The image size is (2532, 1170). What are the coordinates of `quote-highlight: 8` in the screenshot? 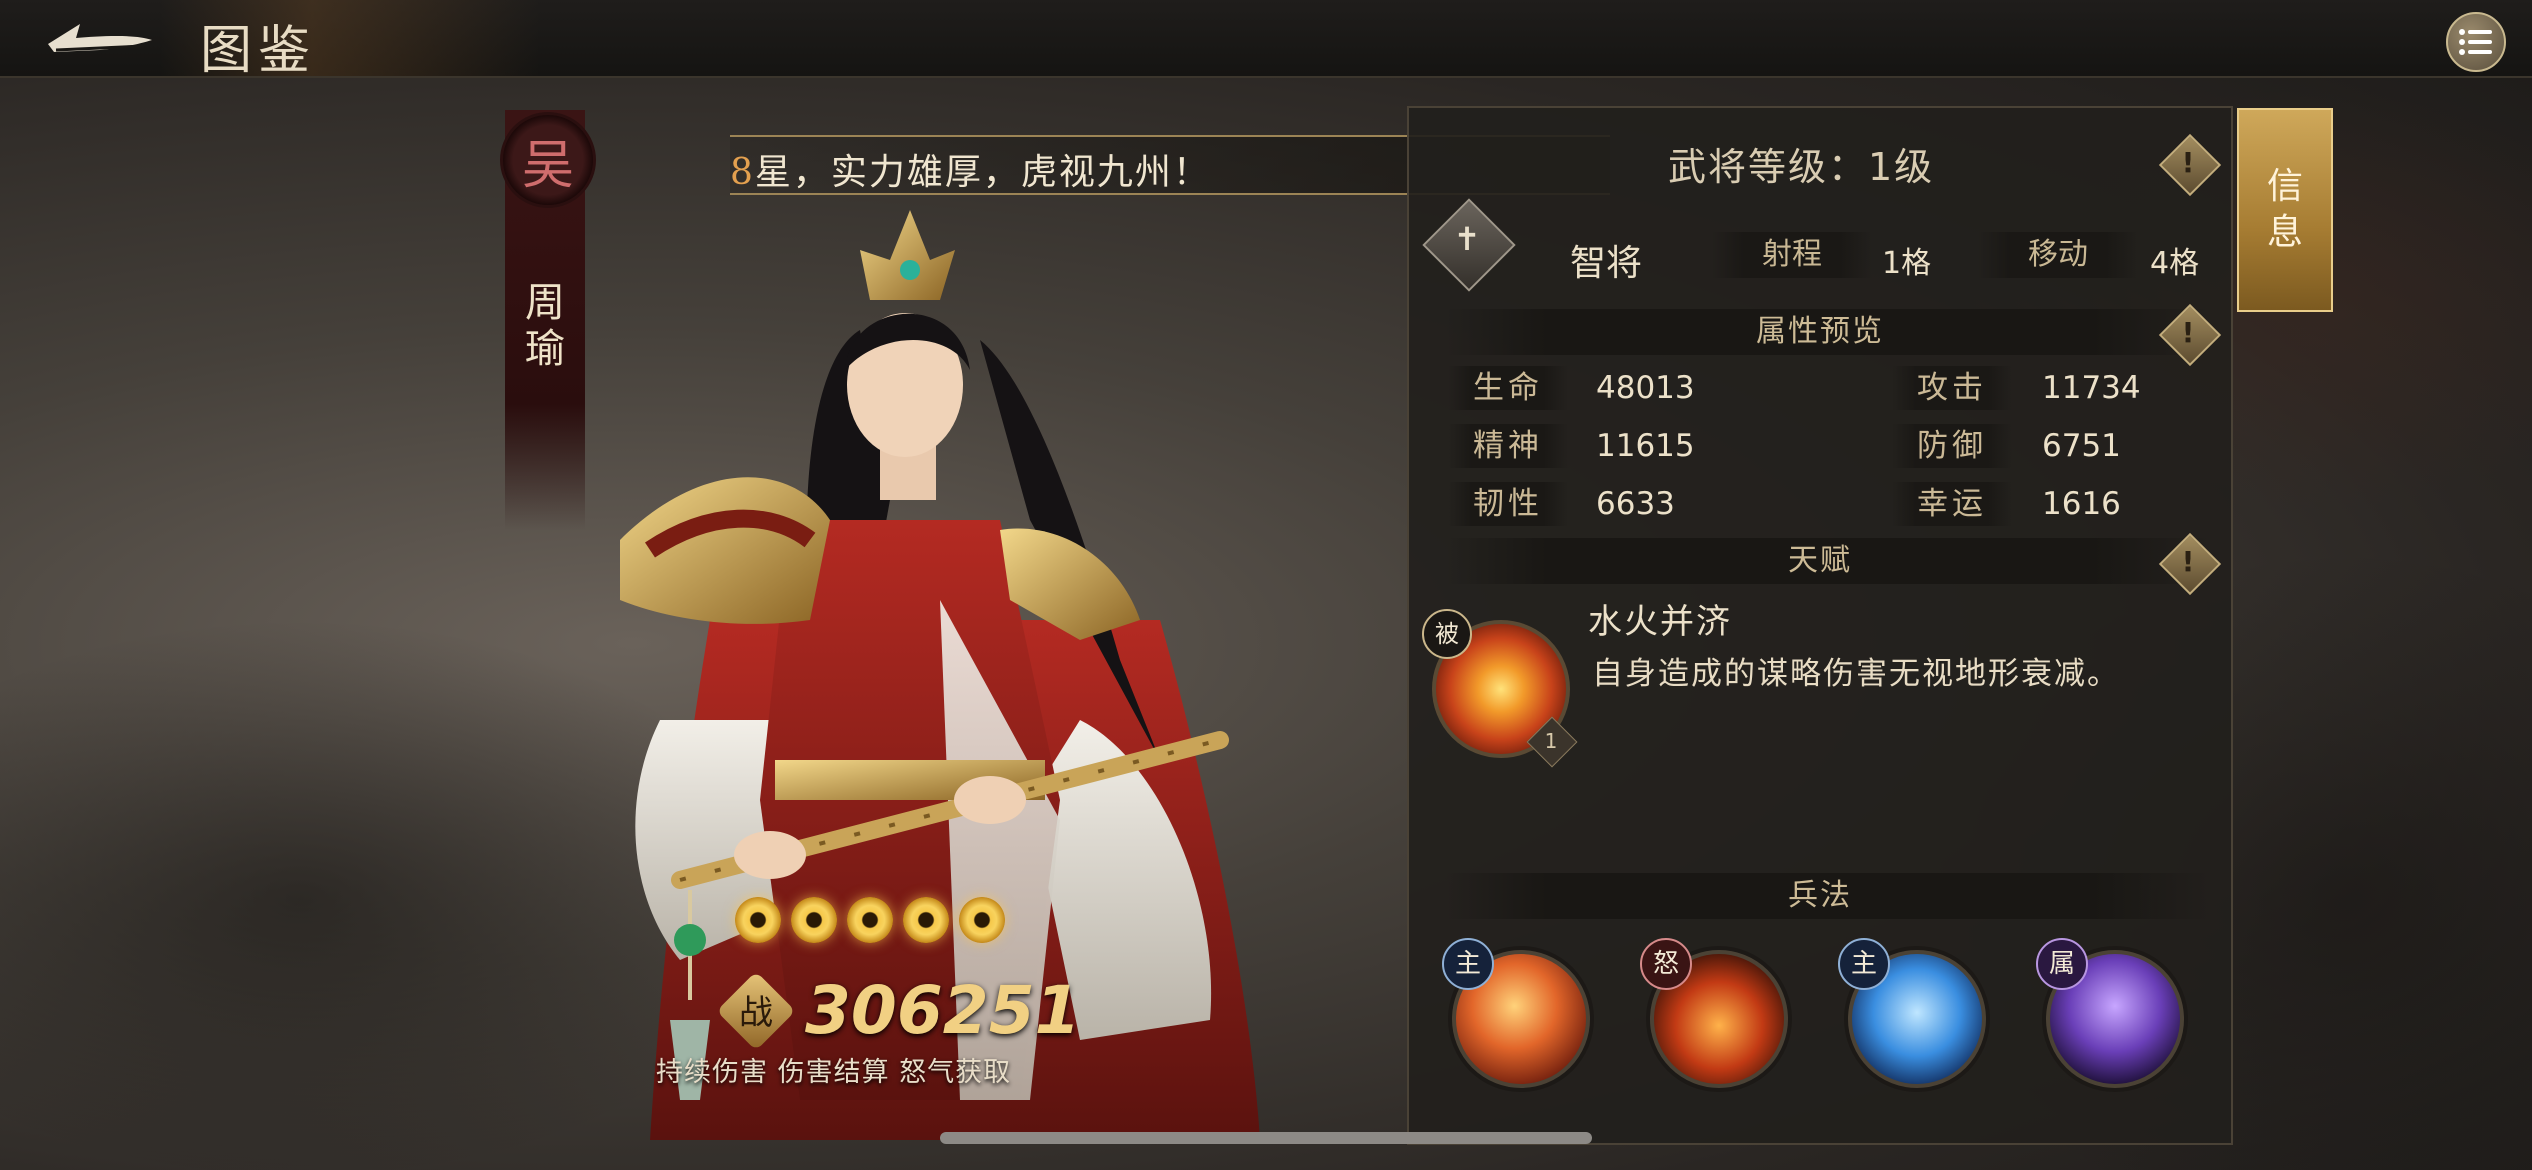 It's located at (742, 172).